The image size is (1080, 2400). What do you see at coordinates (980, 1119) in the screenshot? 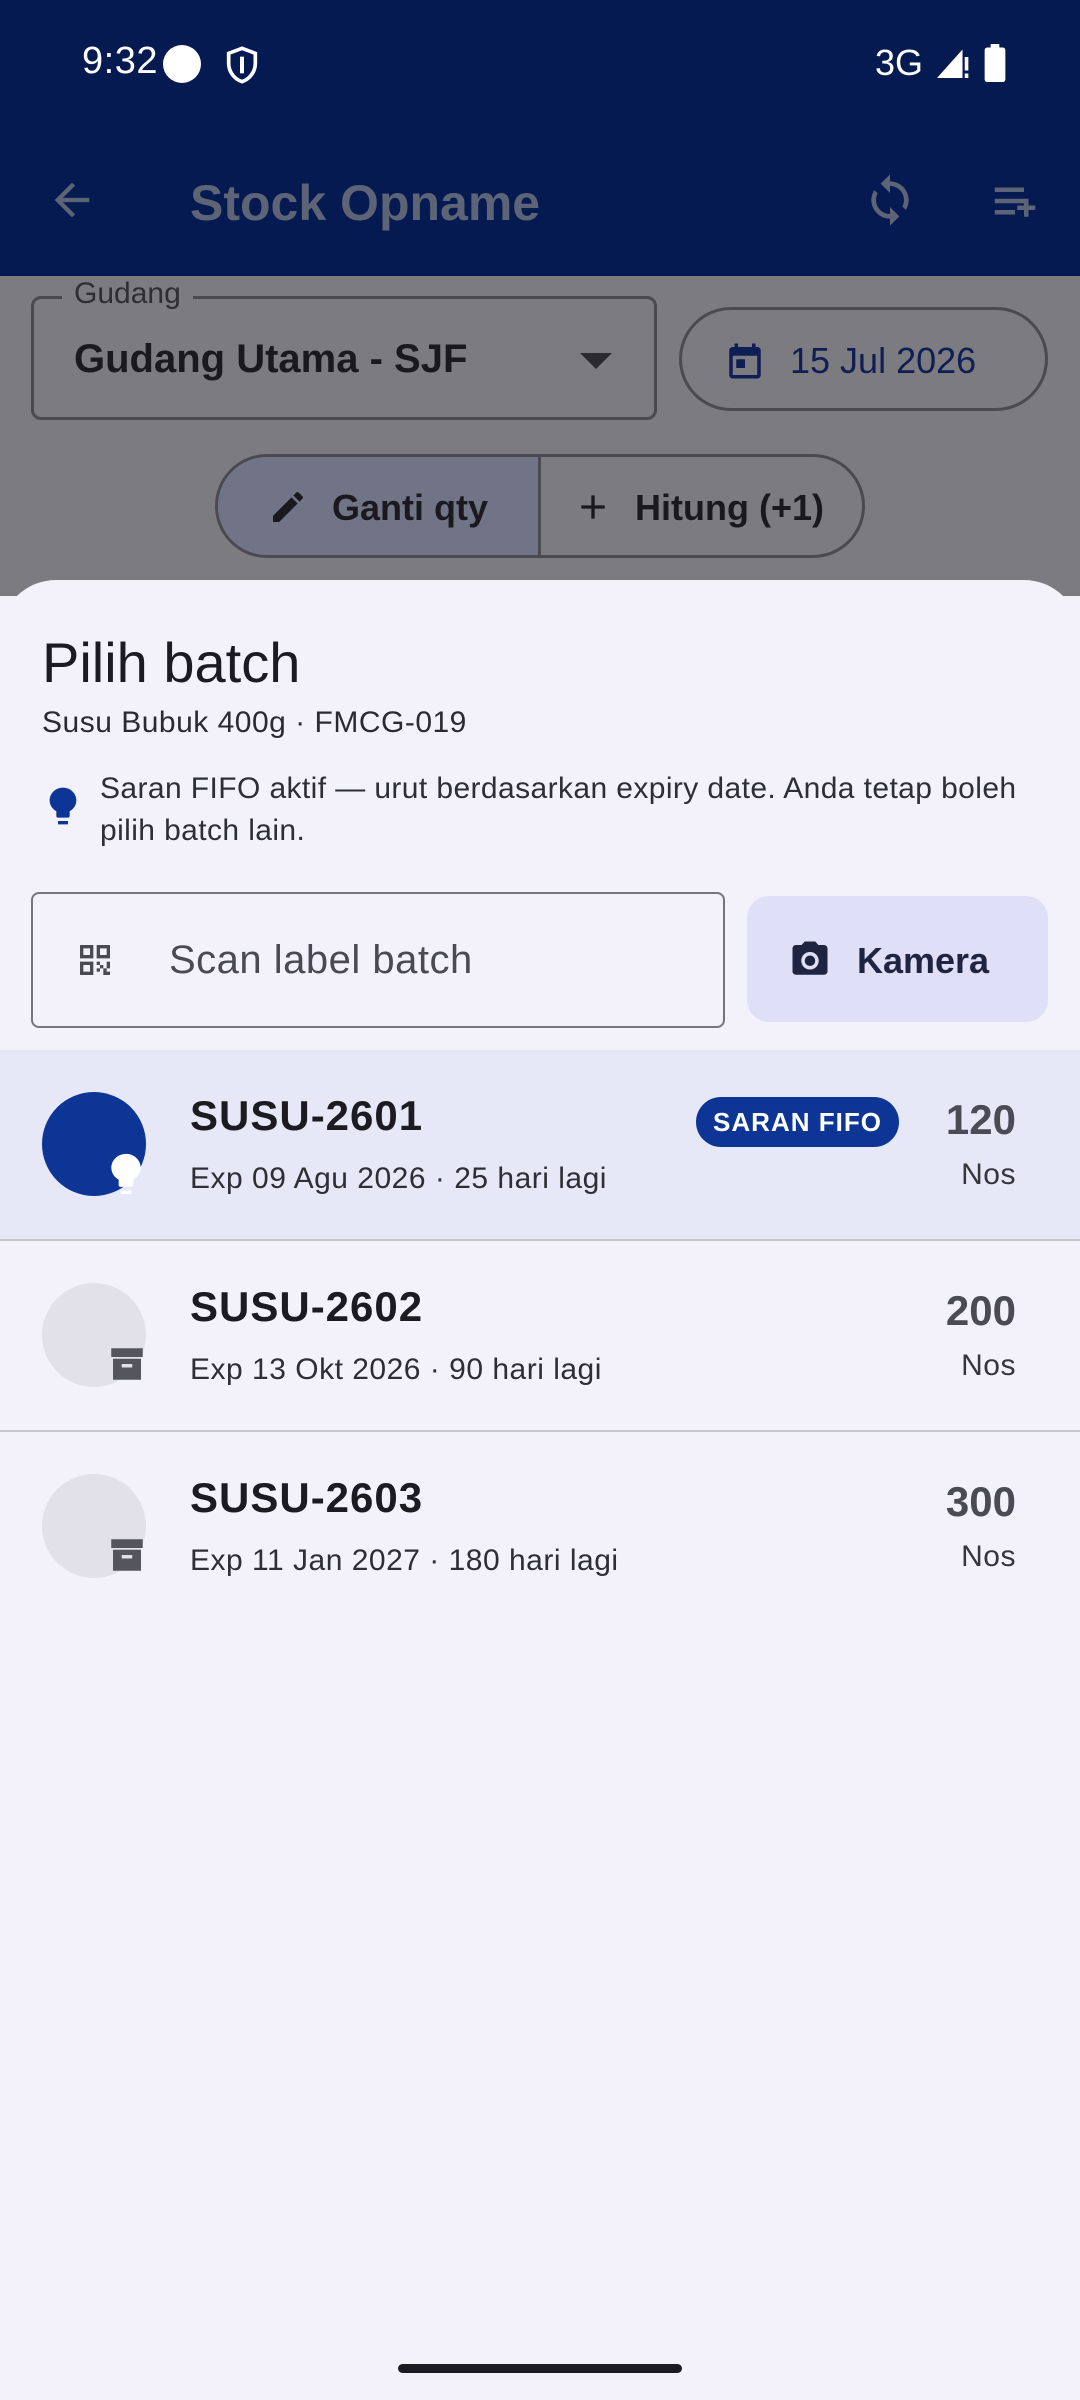
I see `batch-qty: 120` at bounding box center [980, 1119].